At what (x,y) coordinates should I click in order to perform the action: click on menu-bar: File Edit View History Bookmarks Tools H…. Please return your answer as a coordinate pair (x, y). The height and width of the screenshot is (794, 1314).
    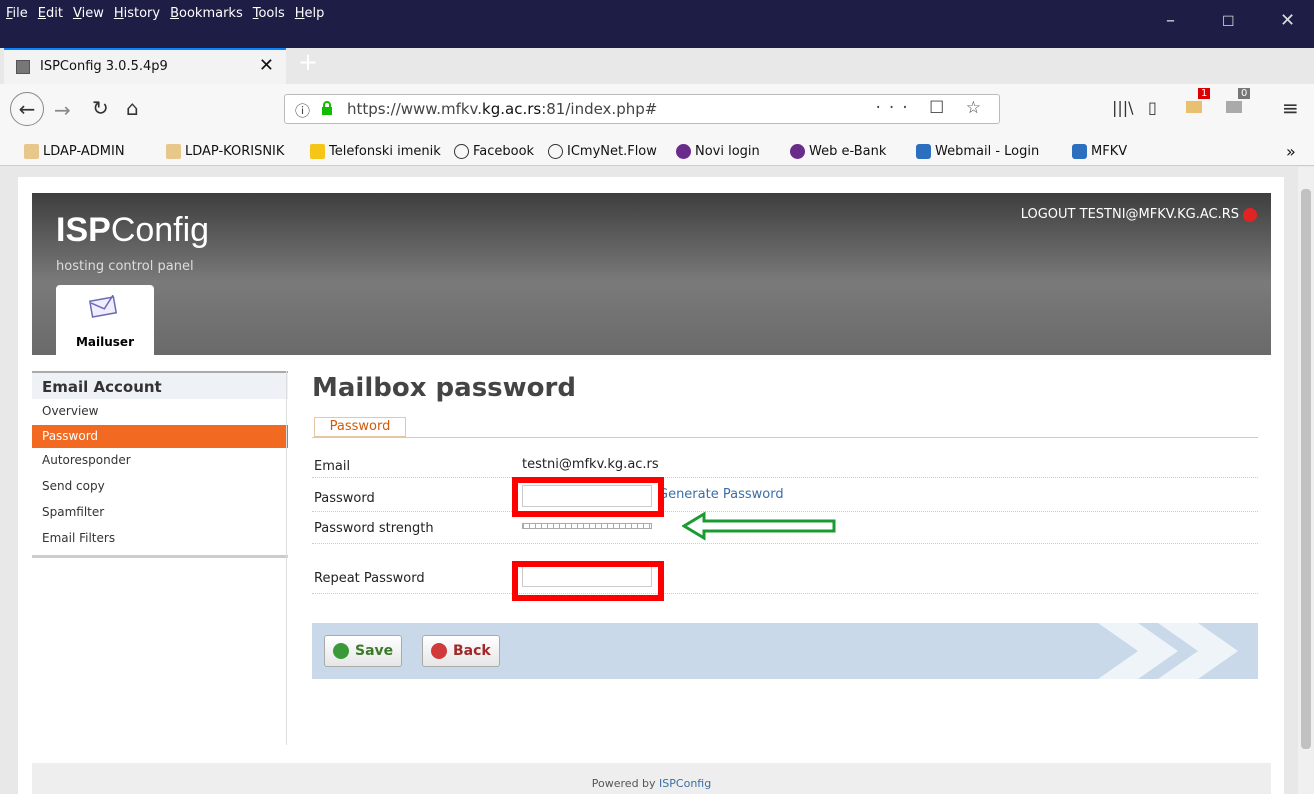
    Looking at the image, I should click on (170, 13).